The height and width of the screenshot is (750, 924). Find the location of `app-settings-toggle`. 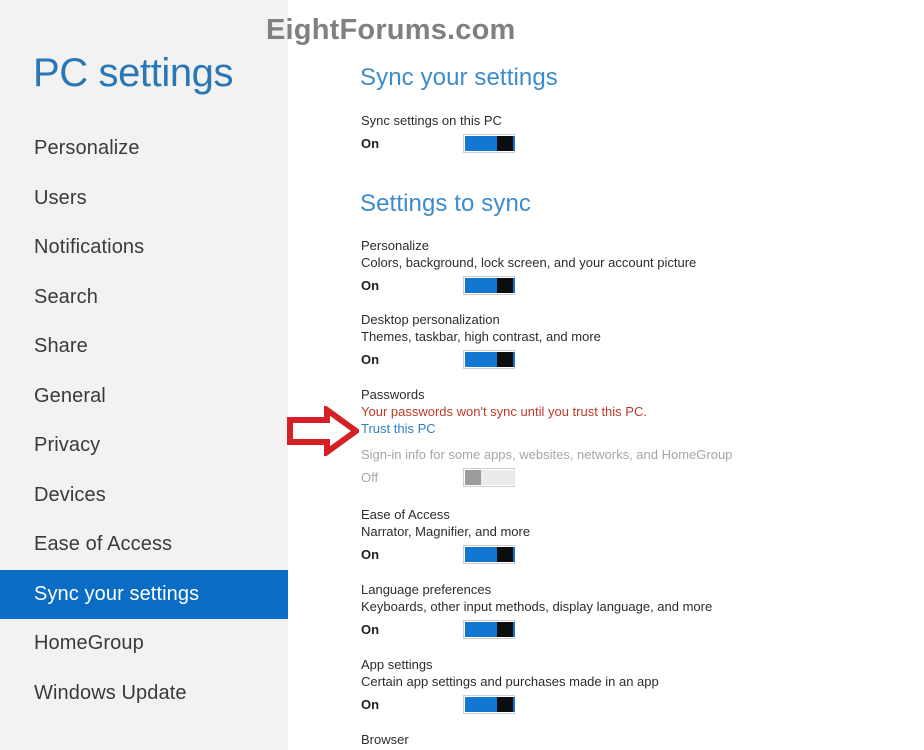

app-settings-toggle is located at coordinates (489, 704).